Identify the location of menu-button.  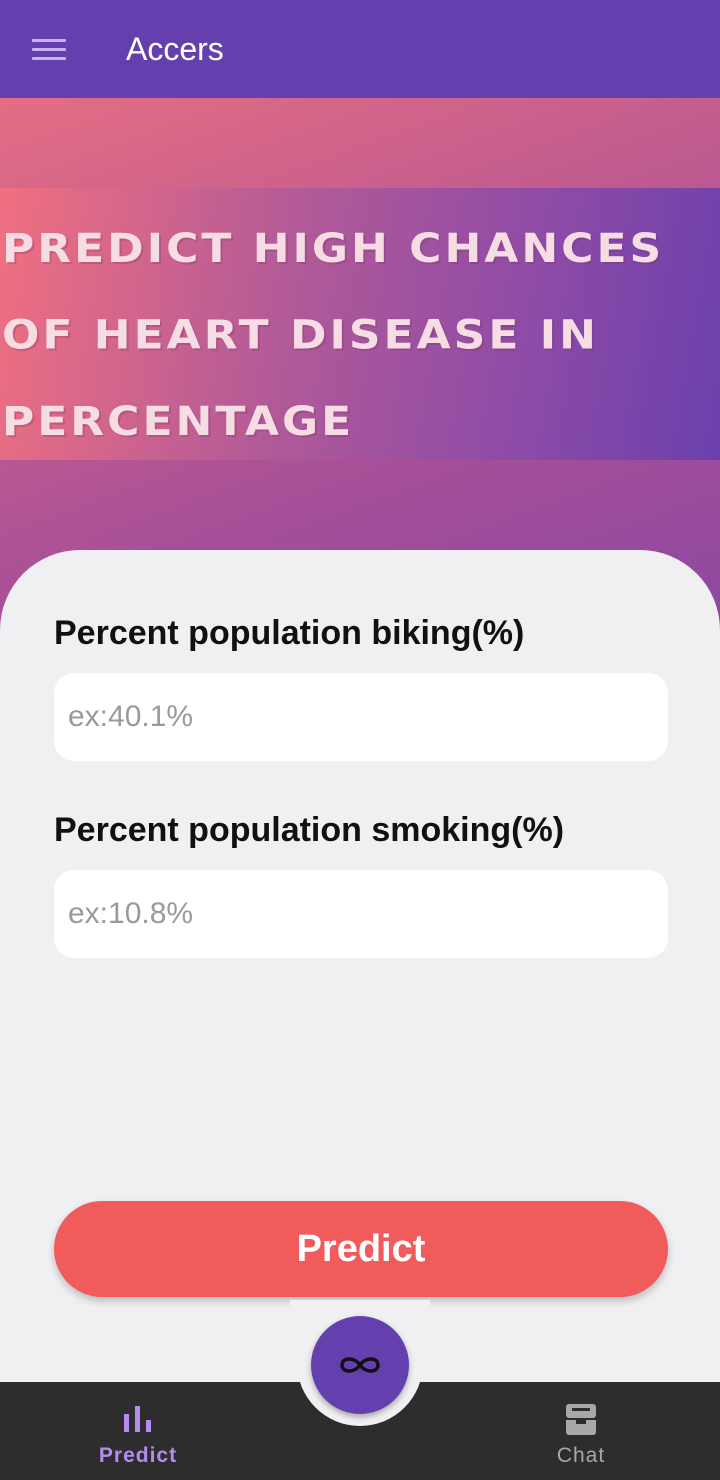
(49, 49).